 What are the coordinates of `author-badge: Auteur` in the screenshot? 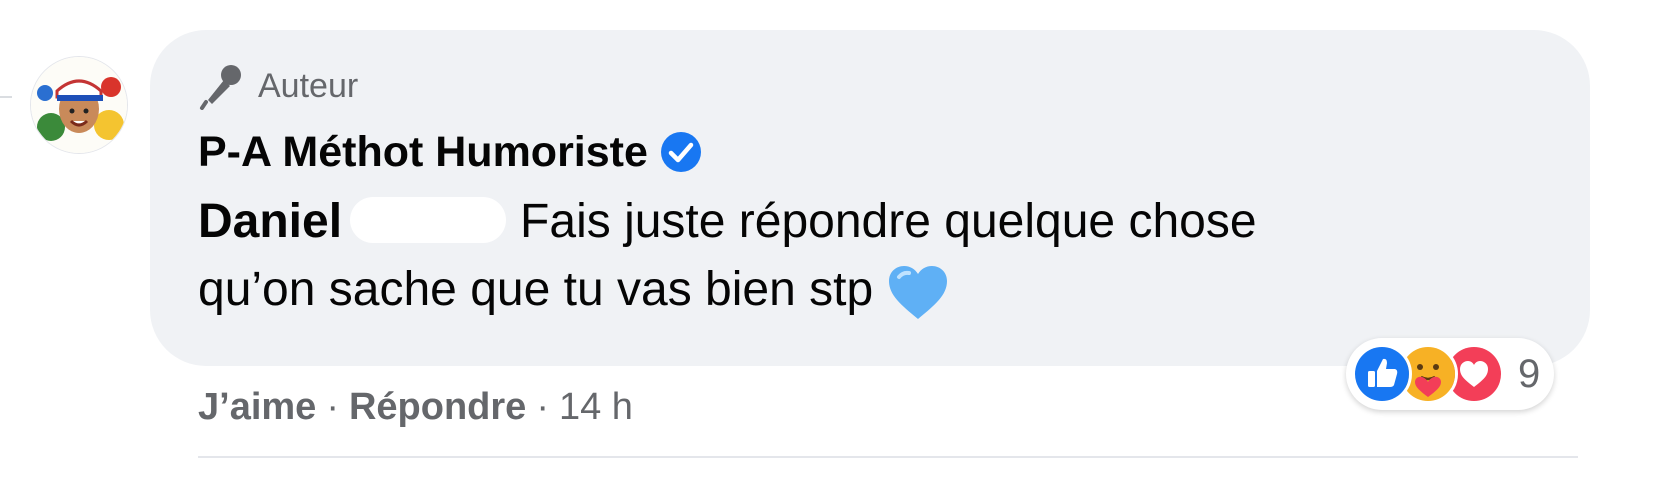 It's located at (278, 86).